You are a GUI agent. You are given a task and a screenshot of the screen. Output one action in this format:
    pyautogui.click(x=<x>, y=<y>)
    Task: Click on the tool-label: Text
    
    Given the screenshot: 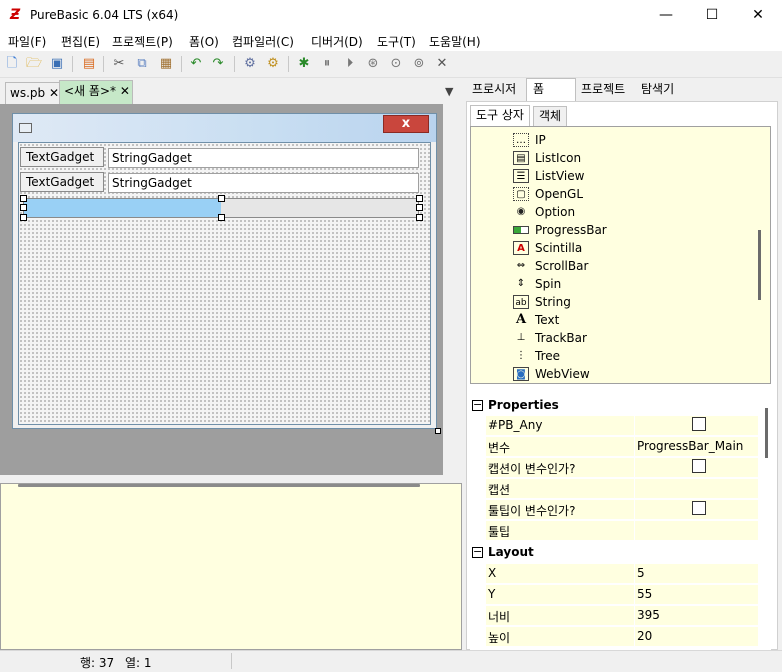 What is the action you would take?
    pyautogui.click(x=547, y=320)
    